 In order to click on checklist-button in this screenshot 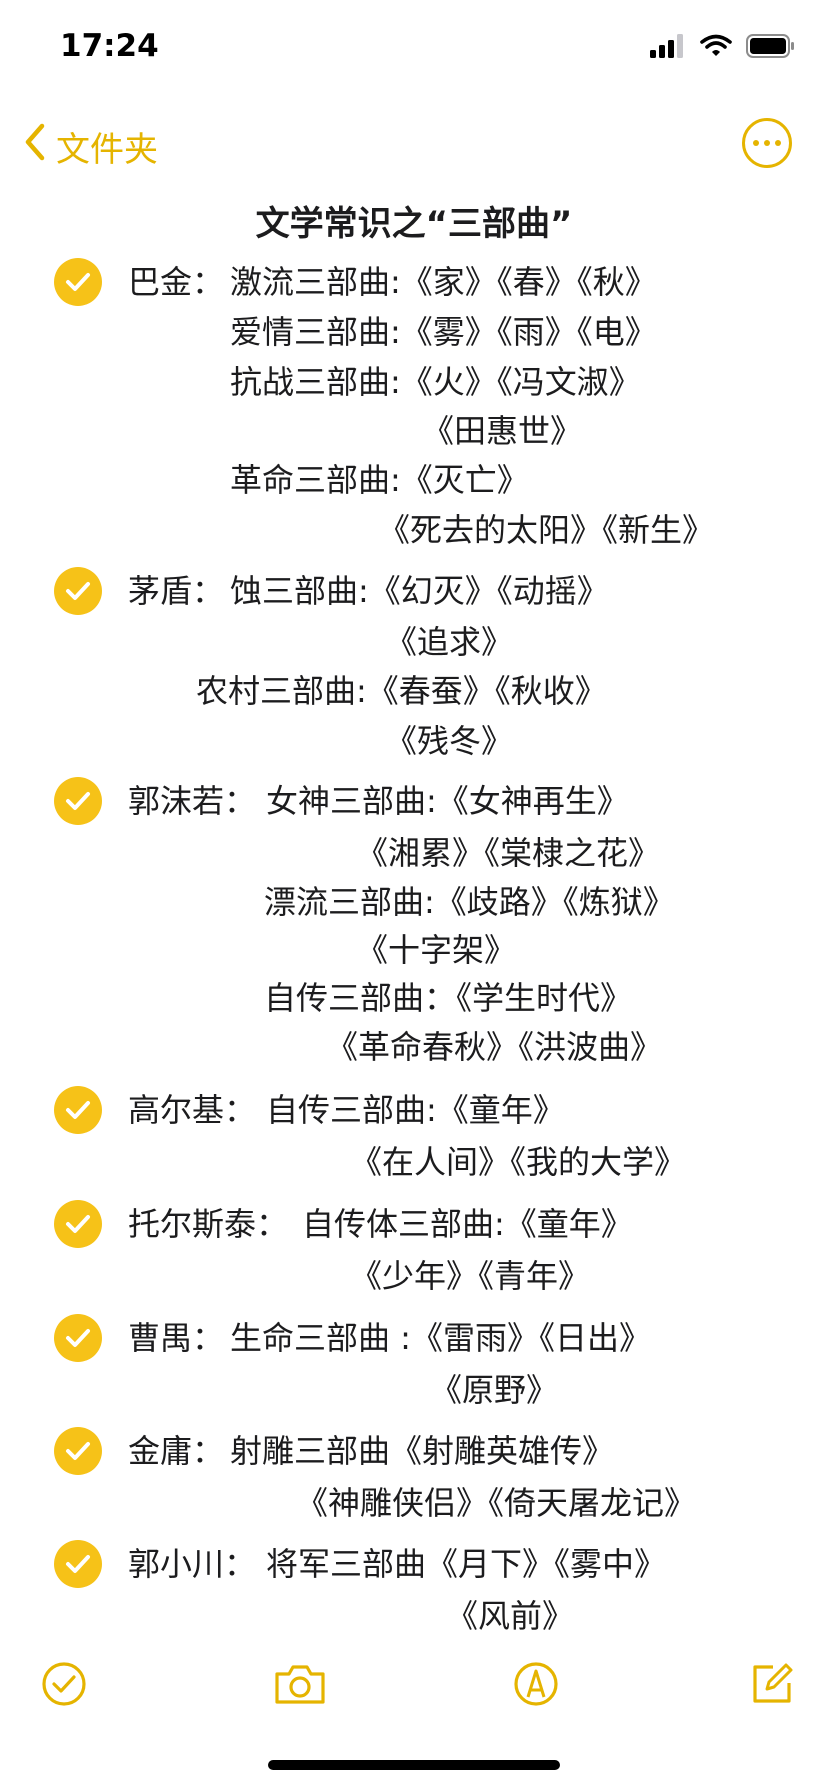, I will do `click(64, 1686)`.